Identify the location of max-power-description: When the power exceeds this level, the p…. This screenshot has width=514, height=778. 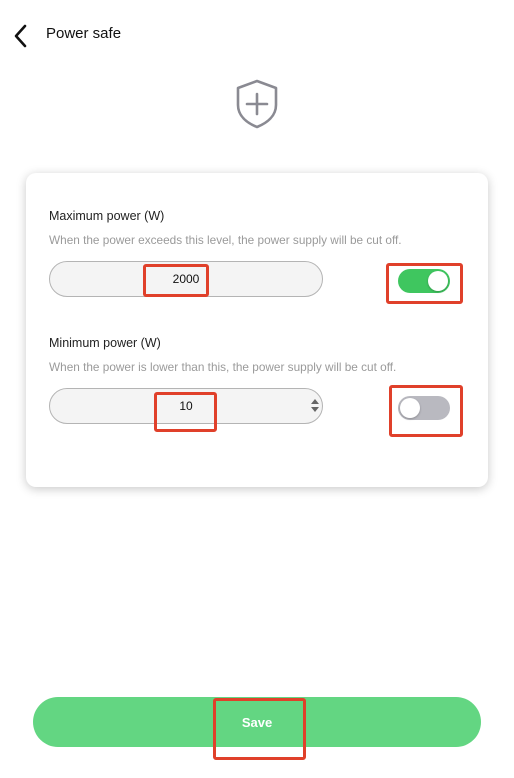
(225, 240).